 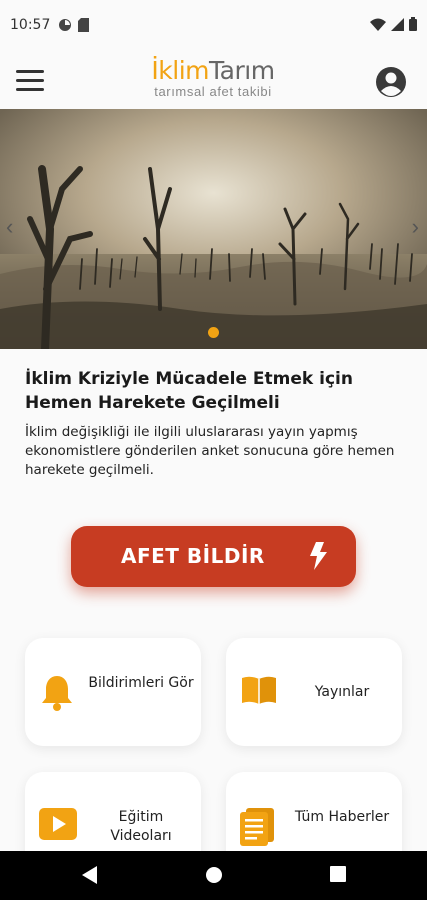 What do you see at coordinates (65, 25) in the screenshot?
I see `data-saver-icon` at bounding box center [65, 25].